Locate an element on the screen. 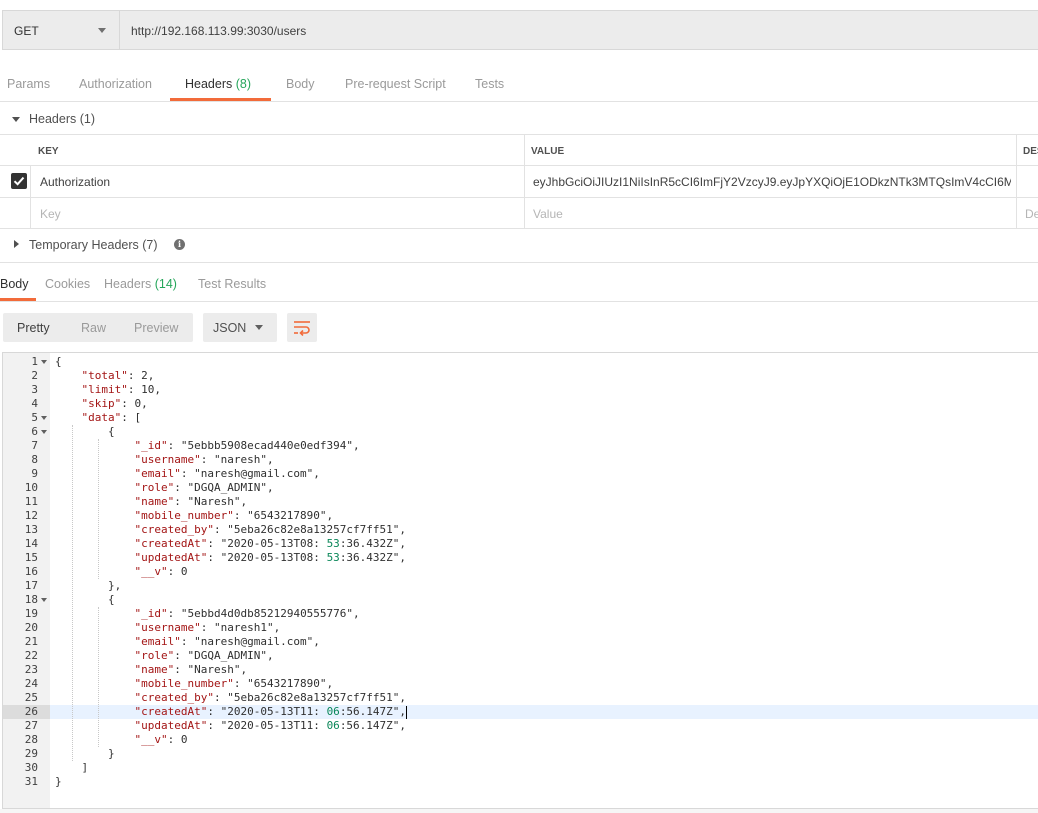 The image size is (1038, 813). tab-response-body: Body is located at coordinates (14, 284).